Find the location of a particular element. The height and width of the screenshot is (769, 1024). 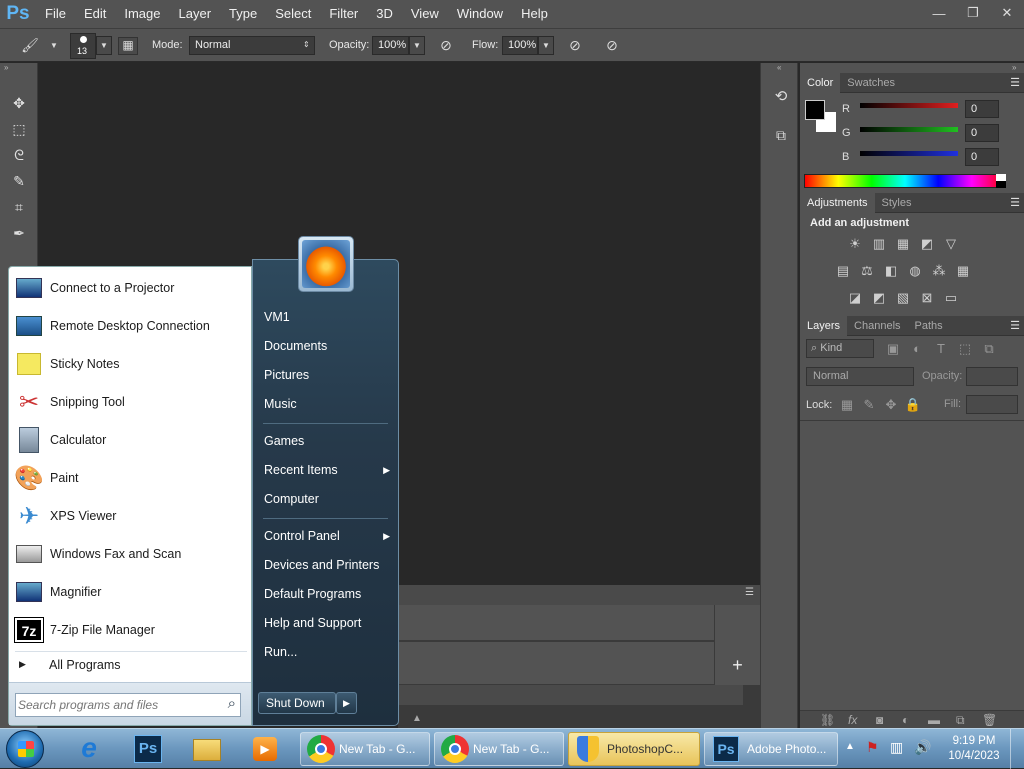

photoshop-pinned-icon: Ps is located at coordinates (148, 749).